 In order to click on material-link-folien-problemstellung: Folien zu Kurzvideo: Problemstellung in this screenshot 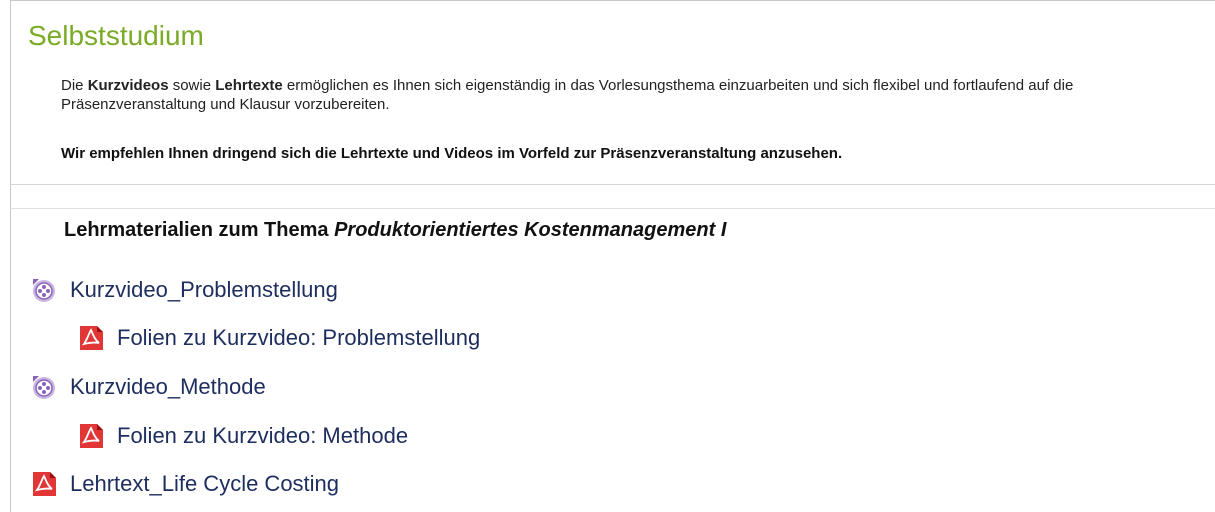, I will do `click(278, 338)`.